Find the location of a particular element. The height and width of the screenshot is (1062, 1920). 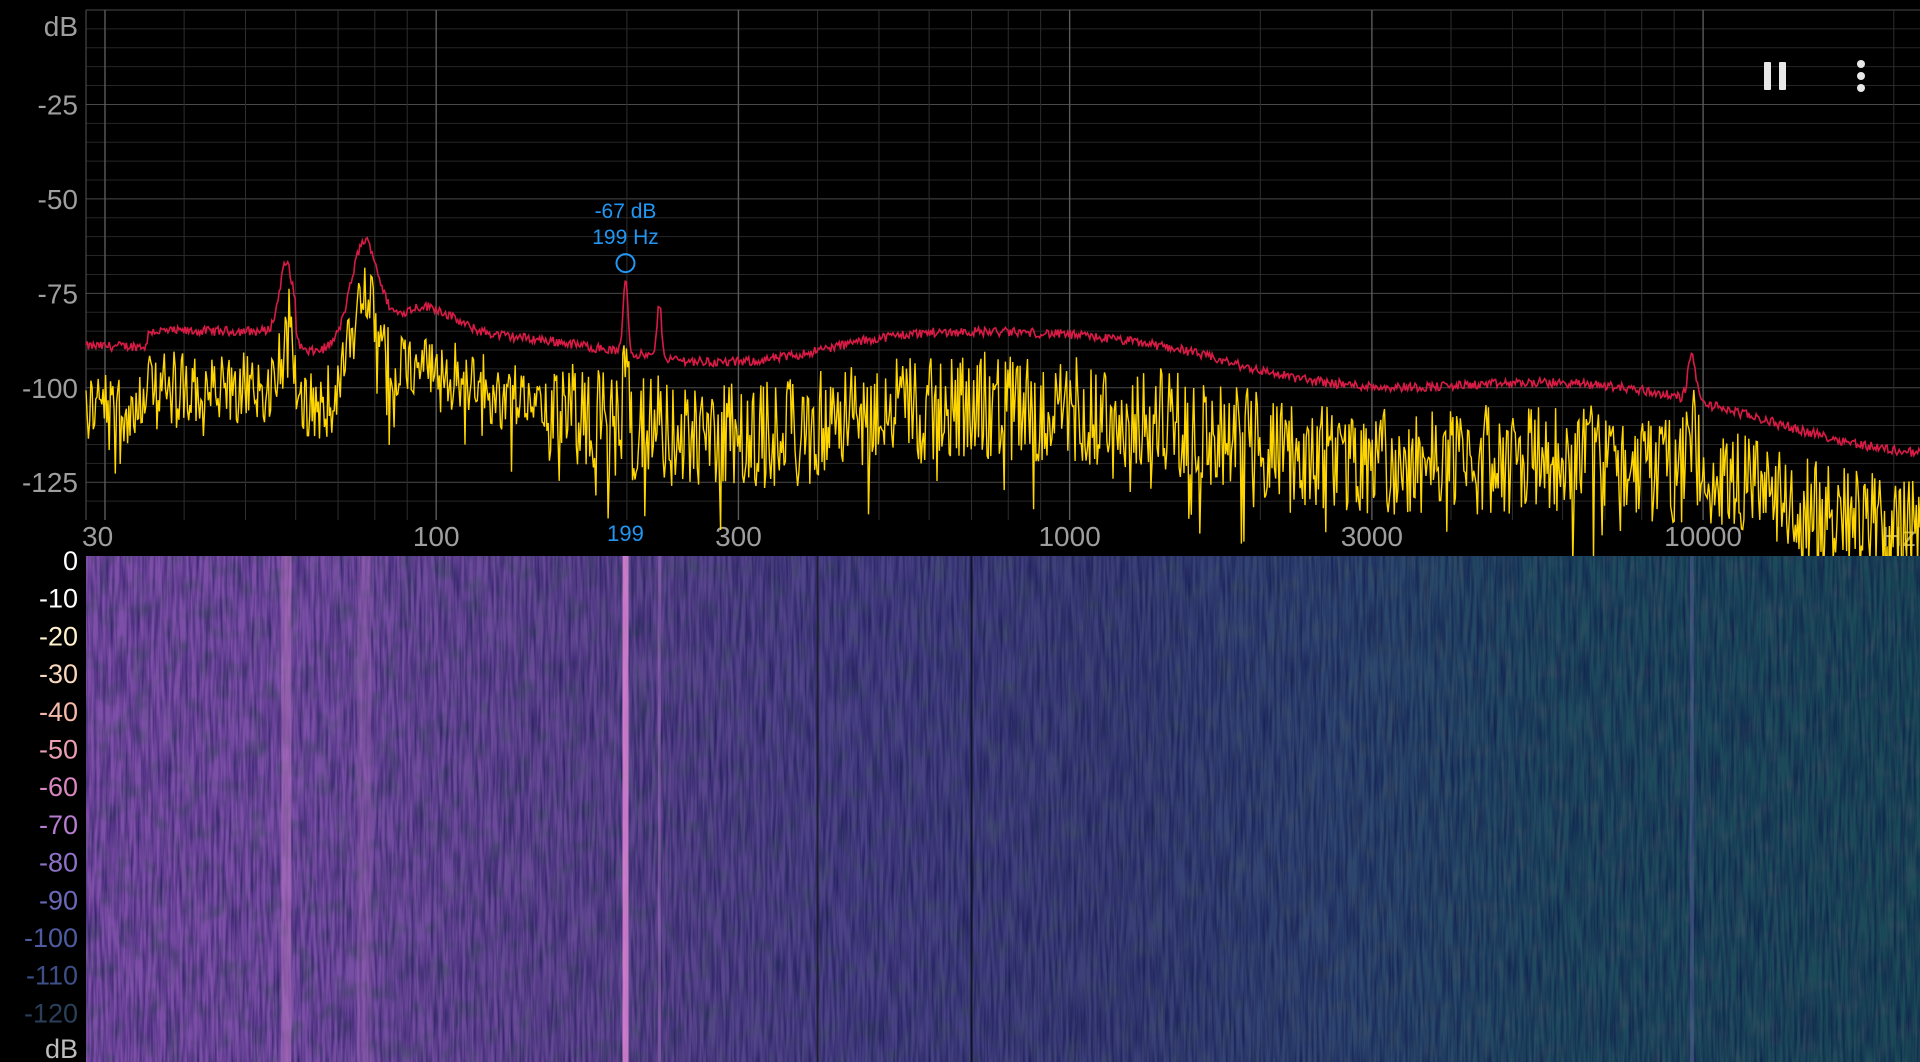

peak-marker-frequency-tick: 199 is located at coordinates (625, 533).